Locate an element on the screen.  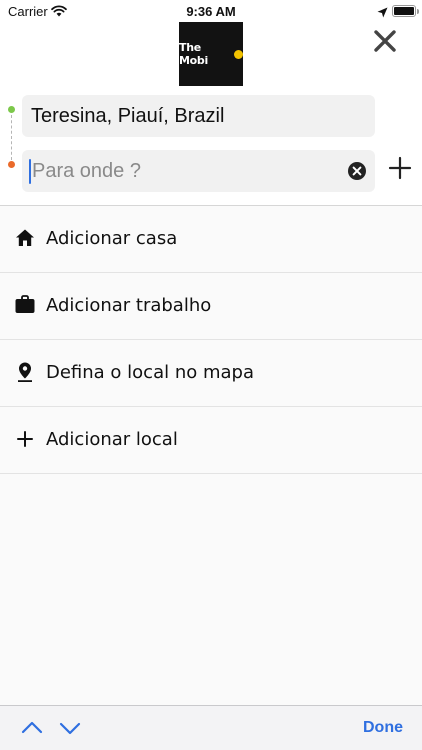
app-logo: The Mobi is located at coordinates (211, 54).